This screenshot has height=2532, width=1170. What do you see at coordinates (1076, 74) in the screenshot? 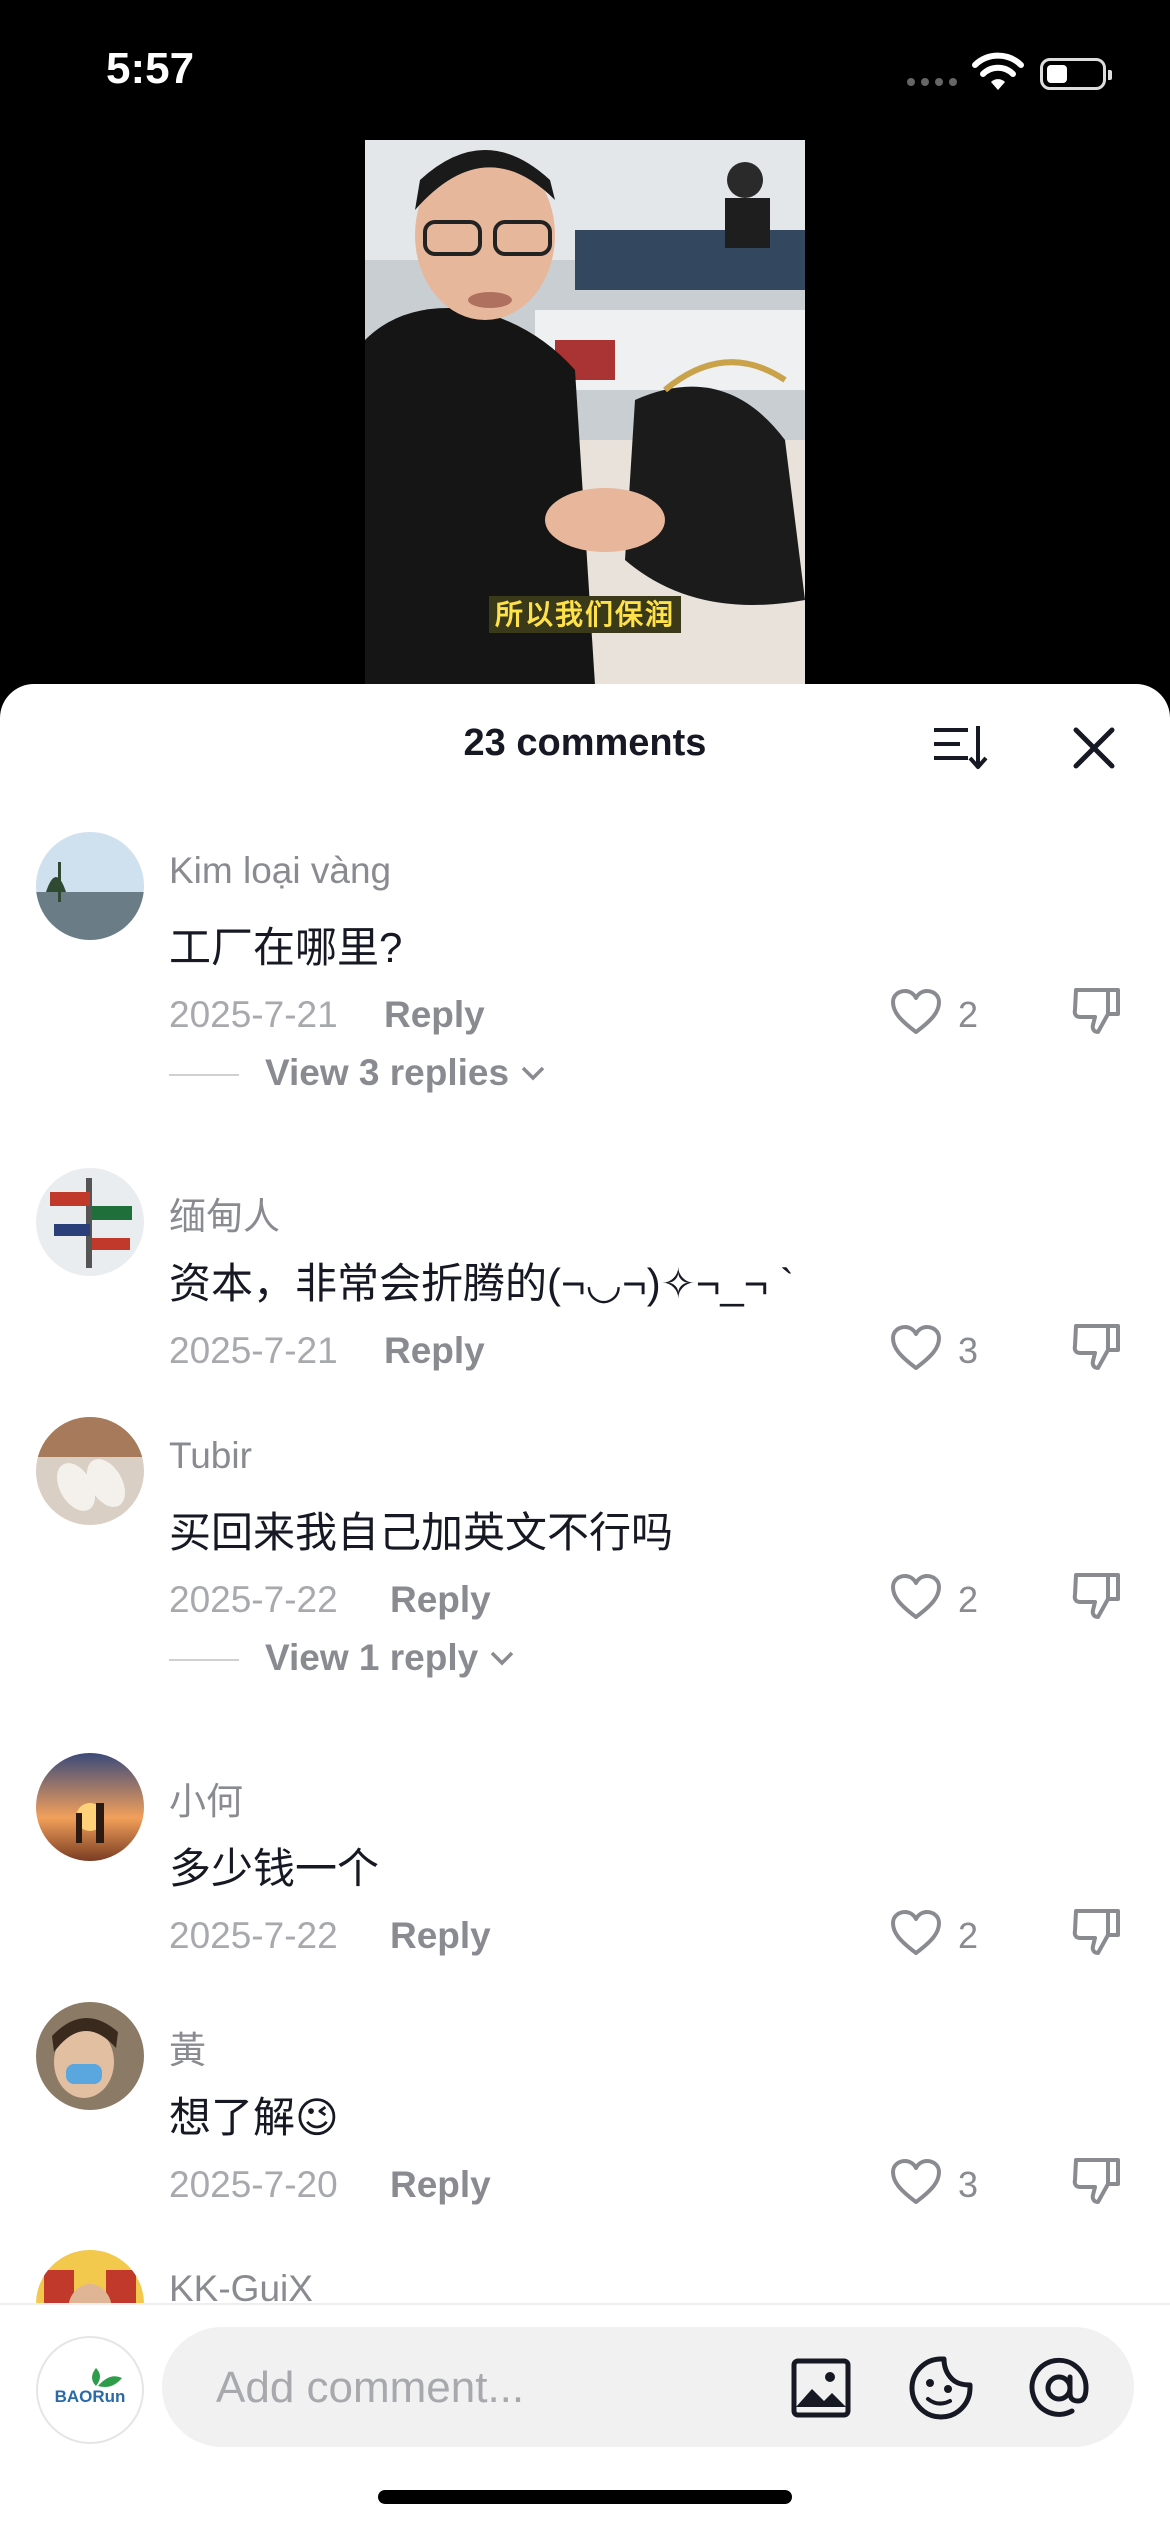
I see `battery-icon` at bounding box center [1076, 74].